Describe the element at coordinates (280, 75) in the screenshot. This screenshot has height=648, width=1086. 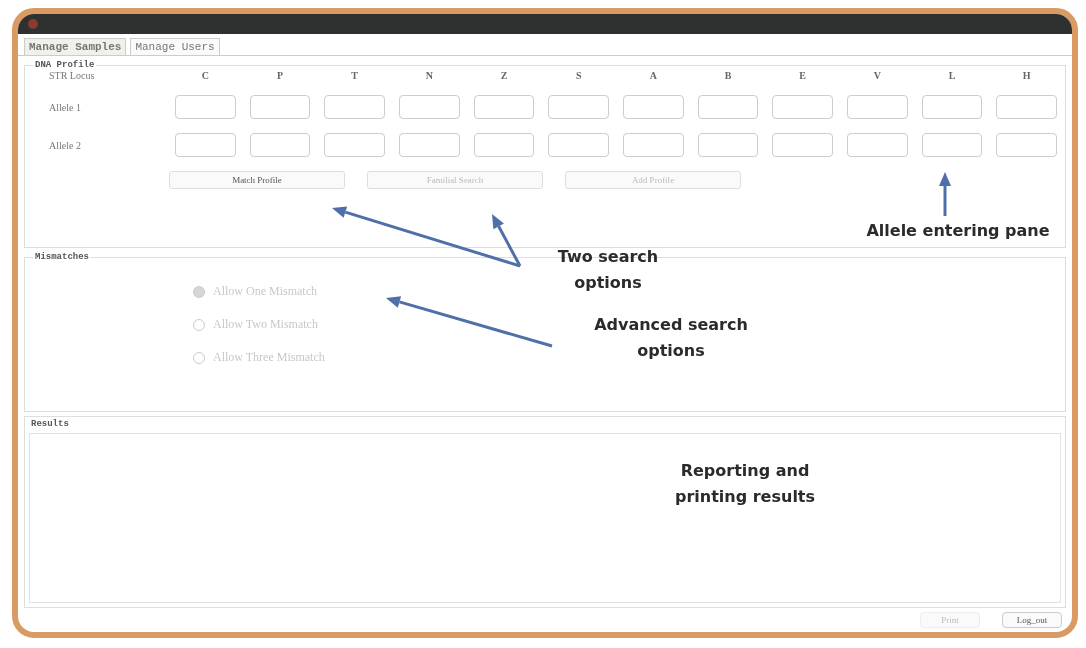
I see `locus-label: P` at that location.